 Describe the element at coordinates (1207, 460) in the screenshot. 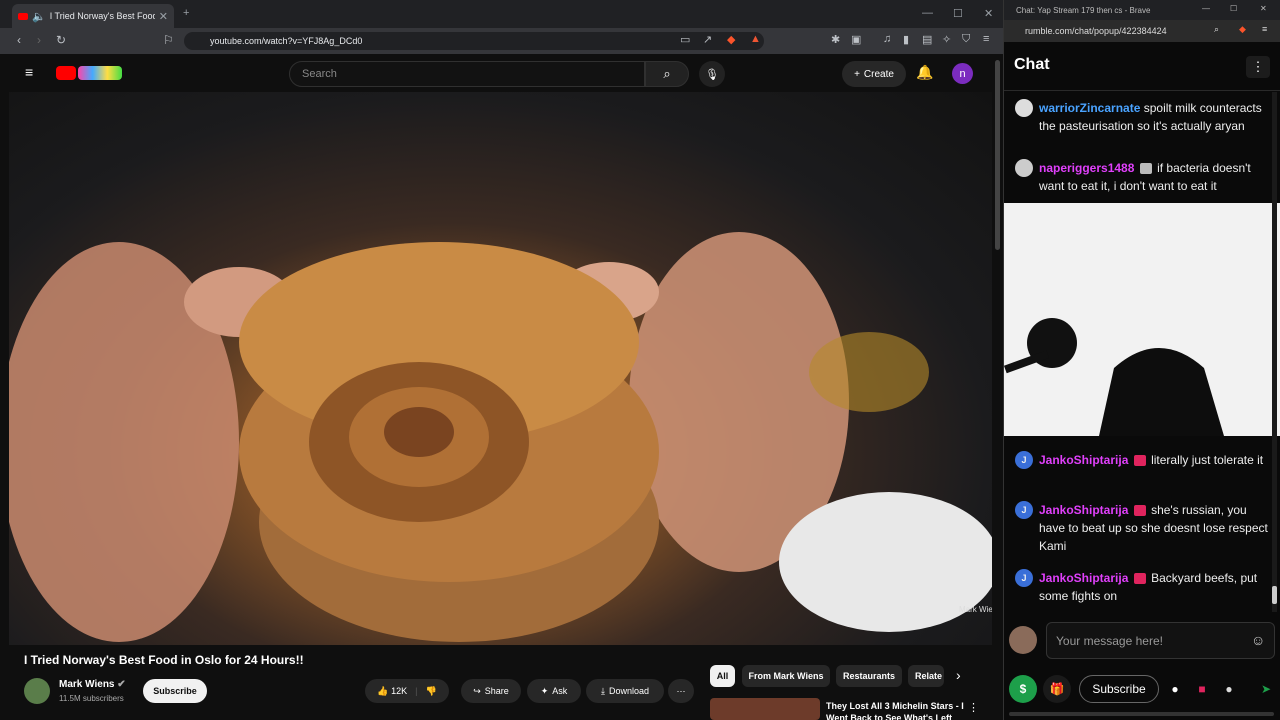

I see `chat-text: literally just tolerate it` at that location.